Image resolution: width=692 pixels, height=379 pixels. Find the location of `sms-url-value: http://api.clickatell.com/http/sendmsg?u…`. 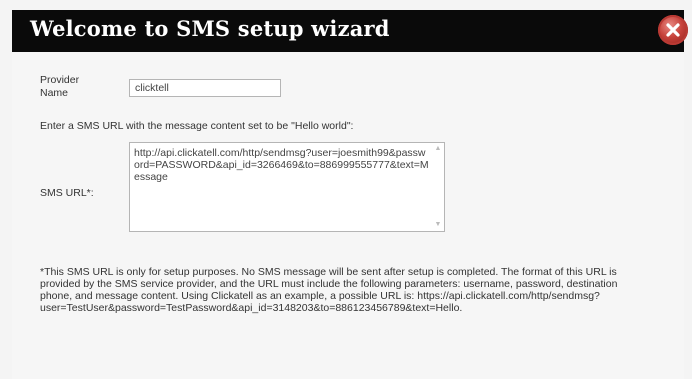

sms-url-value: http://api.clickatell.com/http/sendmsg?u… is located at coordinates (281, 165).